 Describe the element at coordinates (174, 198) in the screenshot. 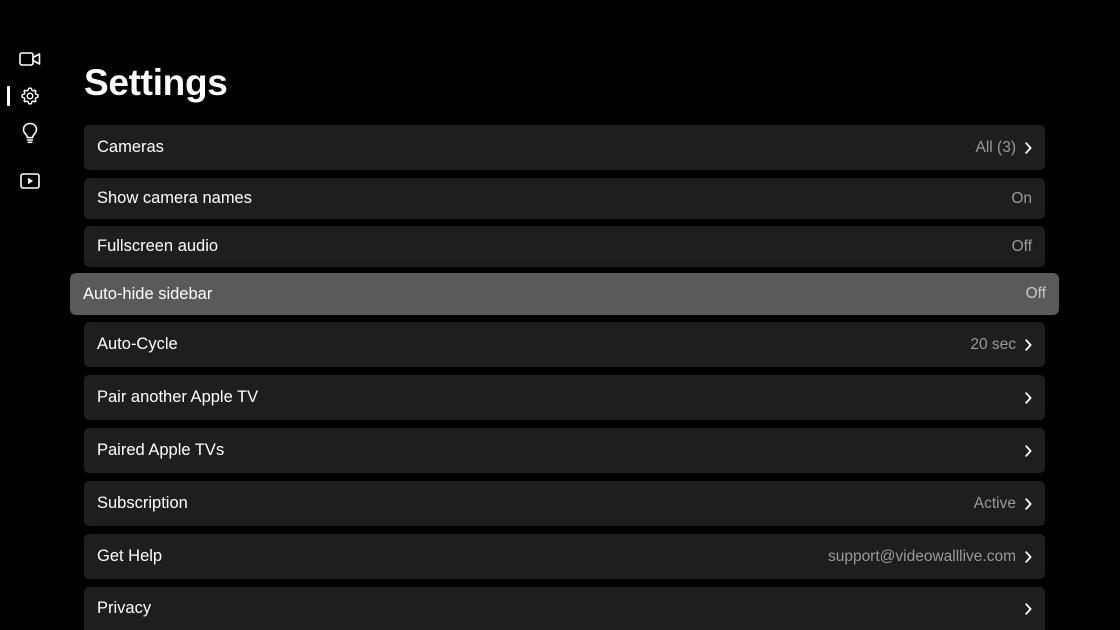

I see `row-label: Show camera names` at that location.